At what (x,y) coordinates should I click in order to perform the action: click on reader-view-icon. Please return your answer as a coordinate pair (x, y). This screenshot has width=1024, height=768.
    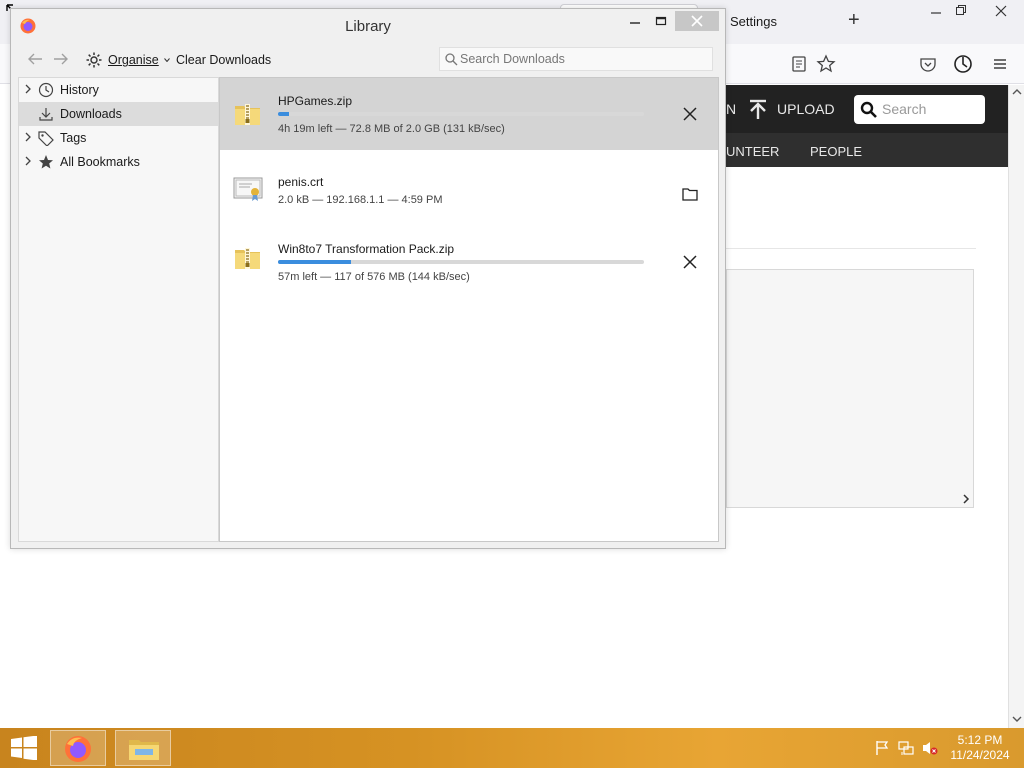
    Looking at the image, I should click on (799, 64).